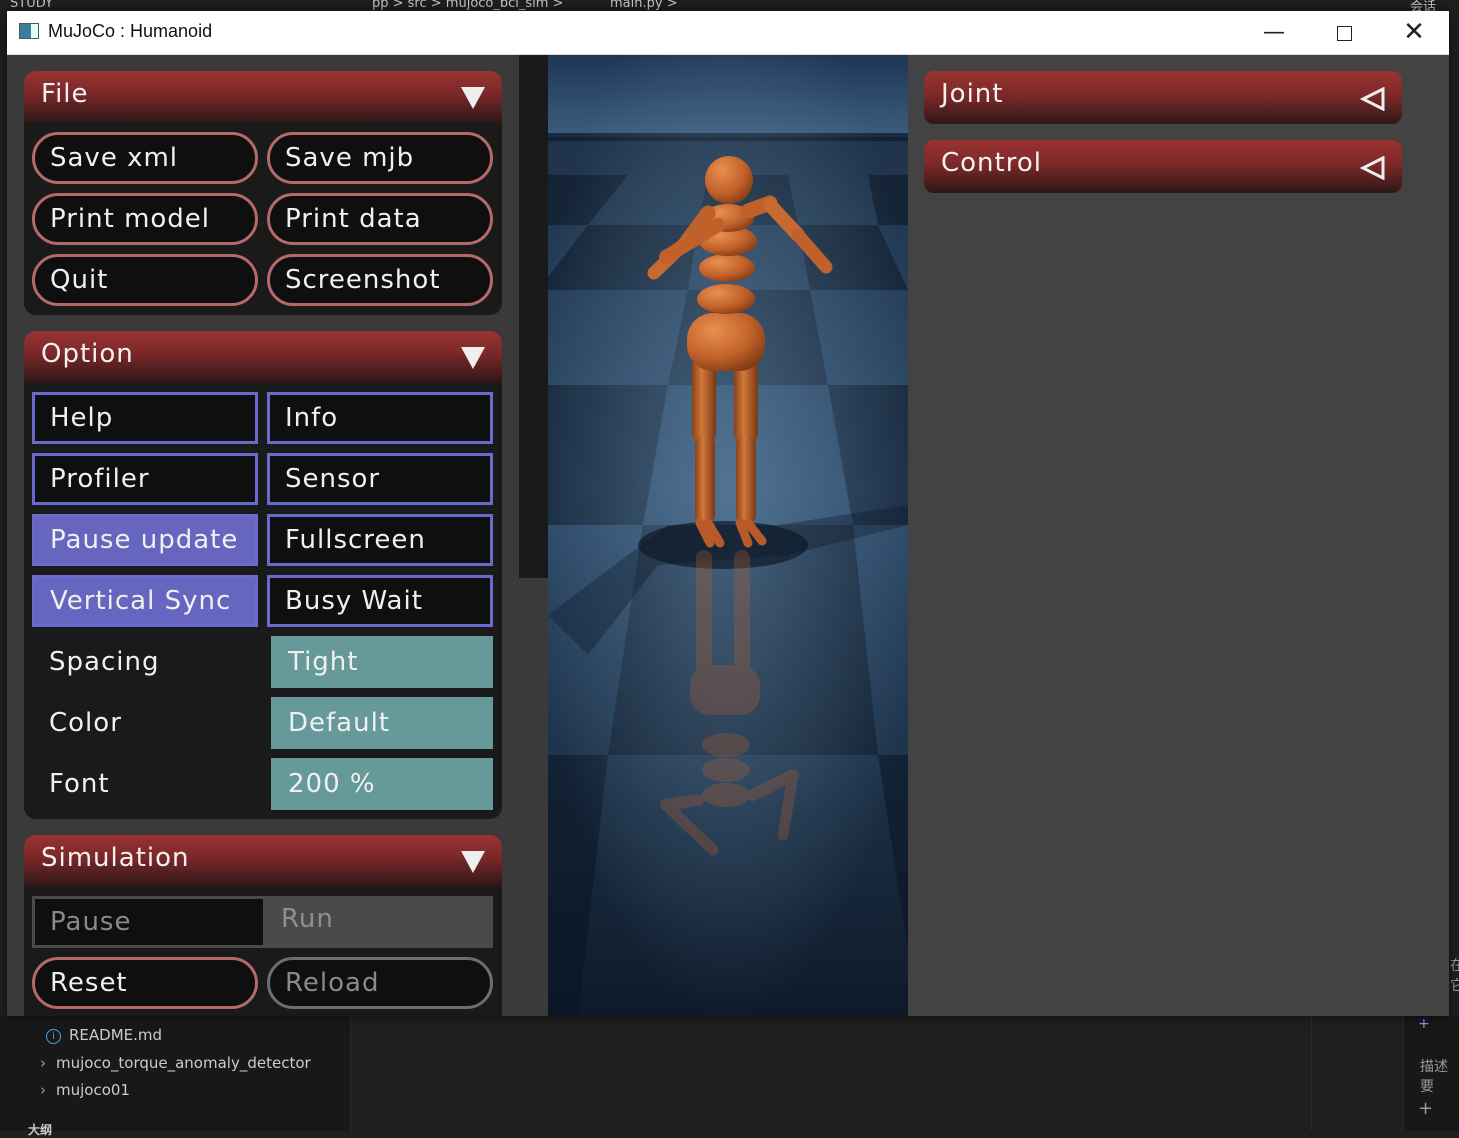 This screenshot has height=1138, width=1459. Describe the element at coordinates (79, 784) in the screenshot. I see `font-label: Font` at that location.